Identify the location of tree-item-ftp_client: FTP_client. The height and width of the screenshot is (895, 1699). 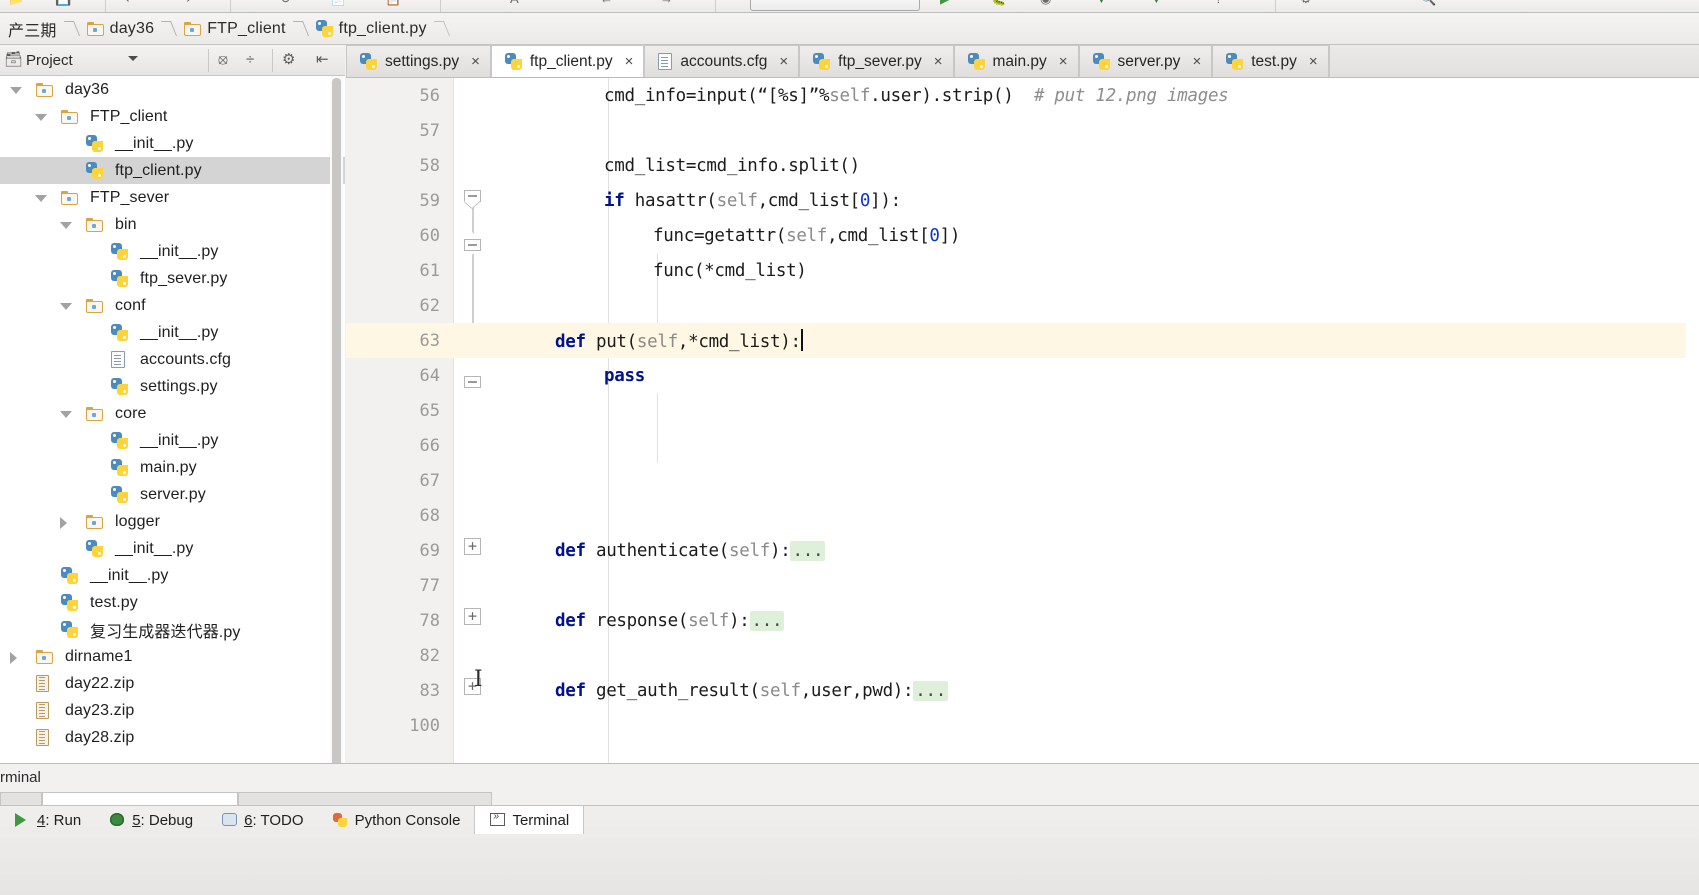
(172, 116).